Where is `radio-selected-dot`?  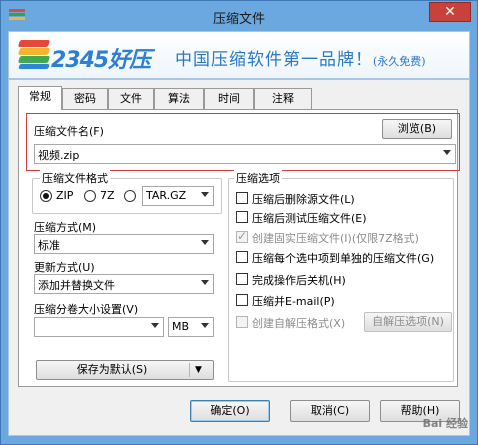
radio-selected-dot is located at coordinates (46, 196).